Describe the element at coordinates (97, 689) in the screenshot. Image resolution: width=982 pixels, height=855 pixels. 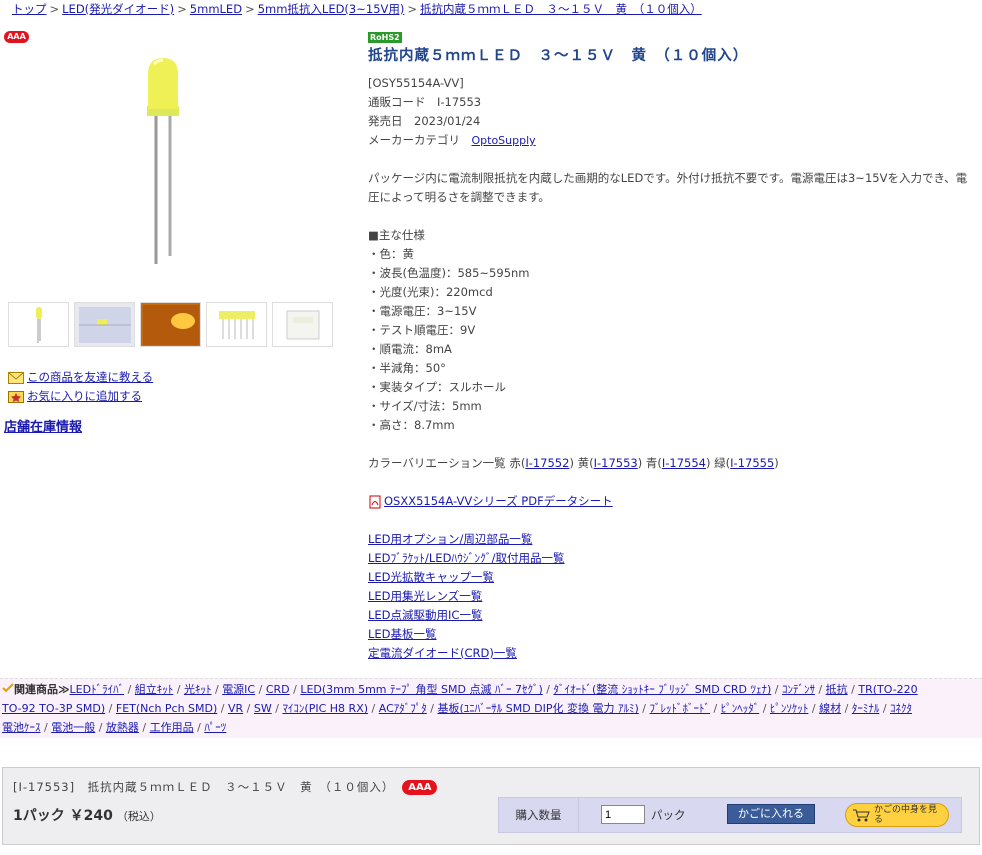
I see `related-link: LEDﾄﾞﾗｲﾊﾞ` at that location.